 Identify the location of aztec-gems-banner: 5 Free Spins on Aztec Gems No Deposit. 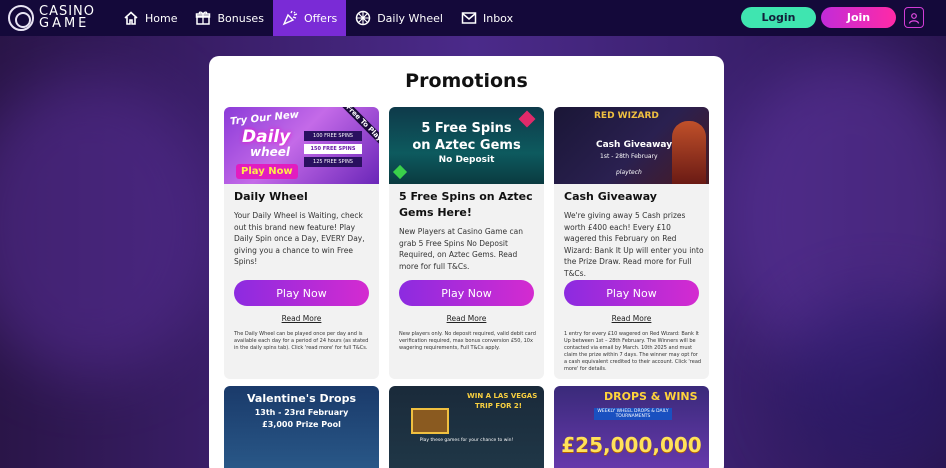
(466, 145).